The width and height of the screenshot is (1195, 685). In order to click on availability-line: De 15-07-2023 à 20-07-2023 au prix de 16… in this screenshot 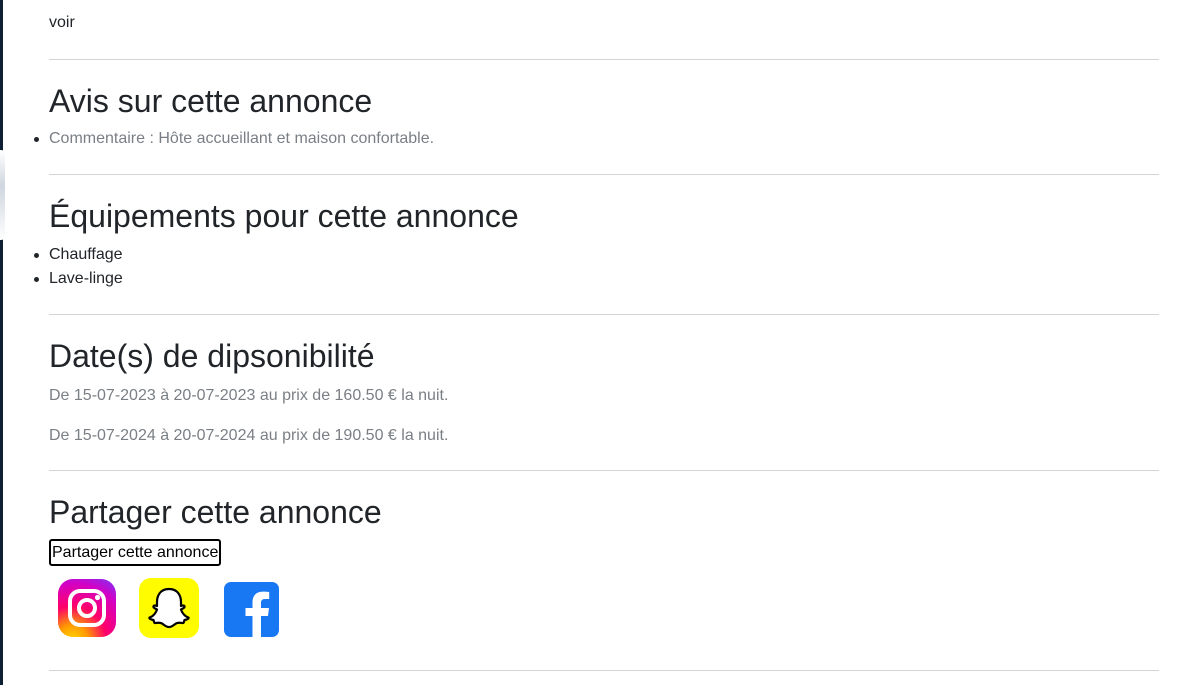, I will do `click(249, 395)`.